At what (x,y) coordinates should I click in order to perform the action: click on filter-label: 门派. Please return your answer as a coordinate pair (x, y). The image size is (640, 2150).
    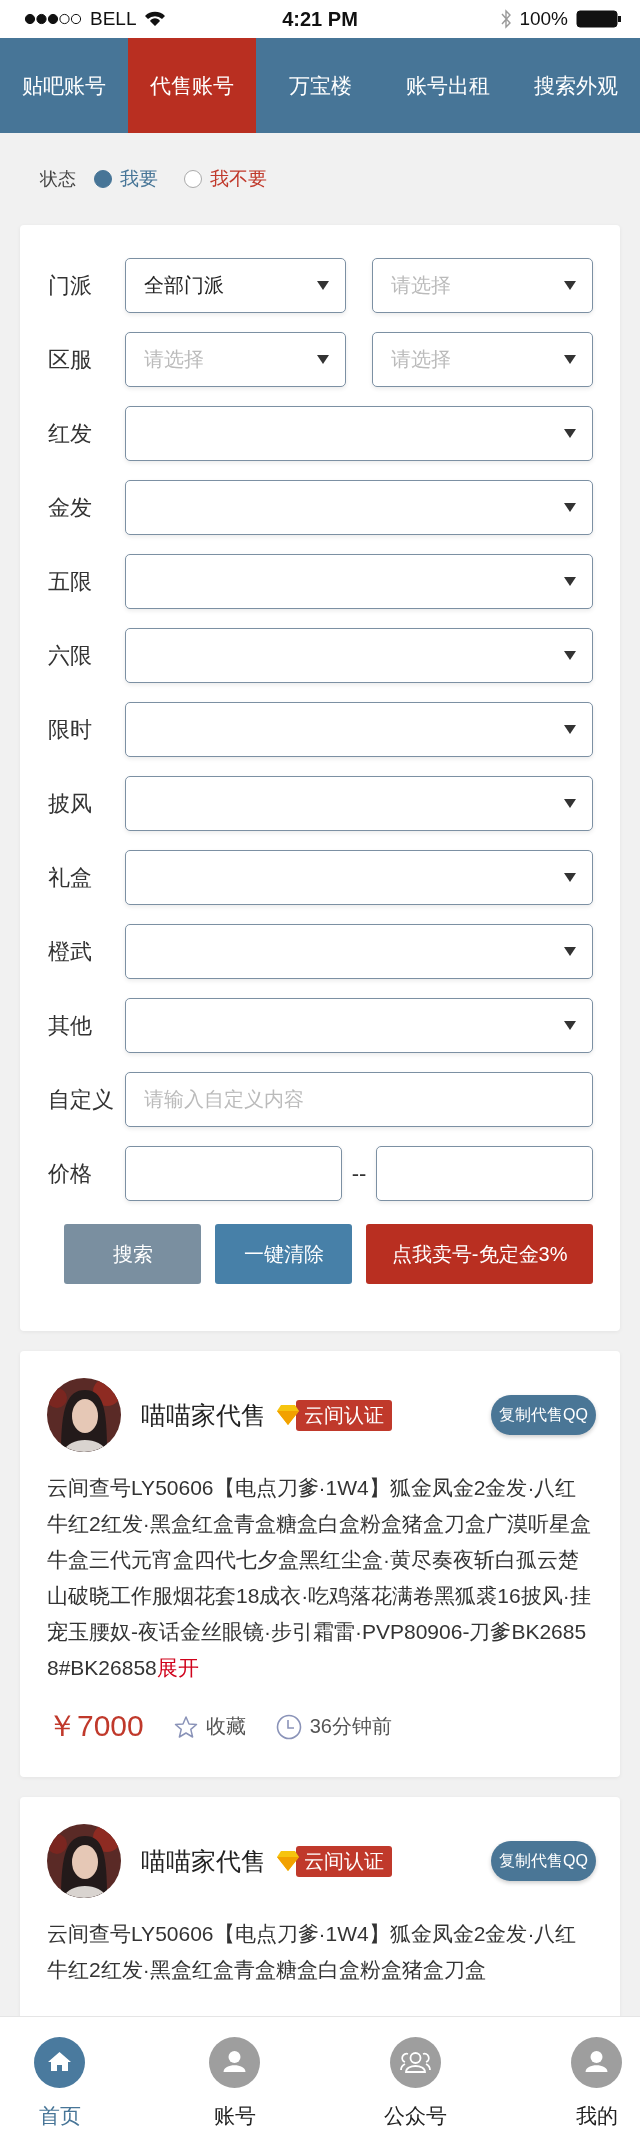
    Looking at the image, I should click on (70, 285).